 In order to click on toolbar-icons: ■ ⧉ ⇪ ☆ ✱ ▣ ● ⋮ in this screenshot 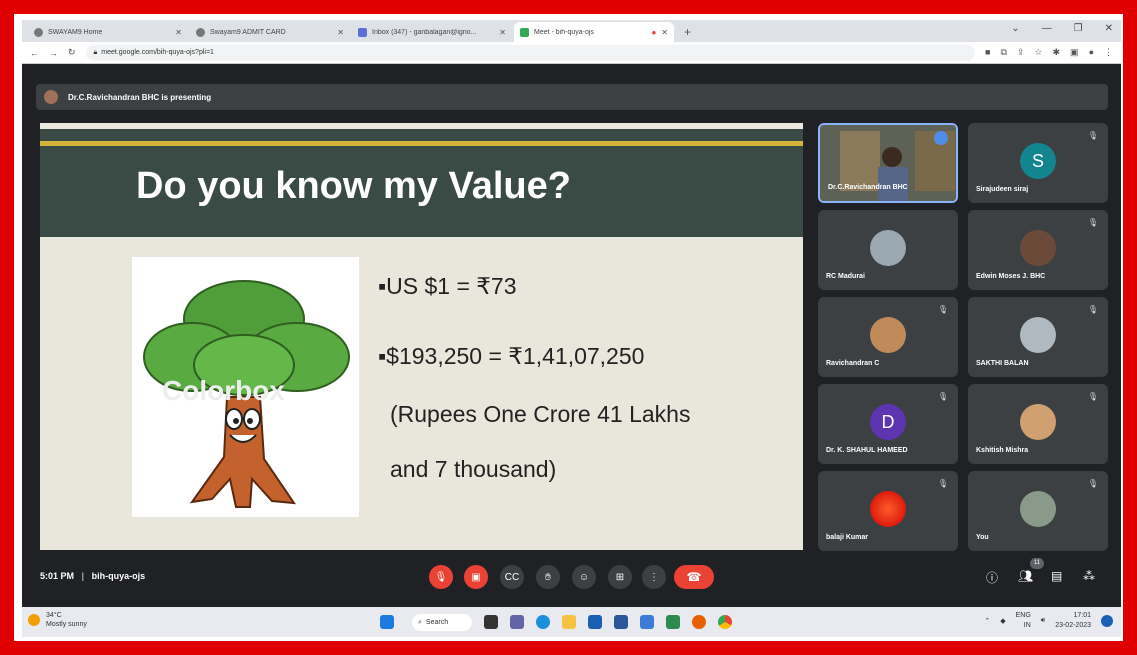, I will do `click(1049, 52)`.